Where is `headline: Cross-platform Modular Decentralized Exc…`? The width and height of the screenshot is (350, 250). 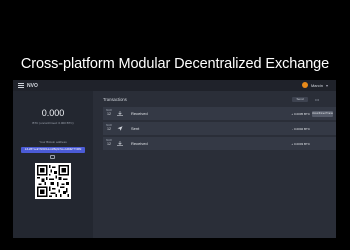 headline: Cross-platform Modular Decentralized Exc… is located at coordinates (175, 64).